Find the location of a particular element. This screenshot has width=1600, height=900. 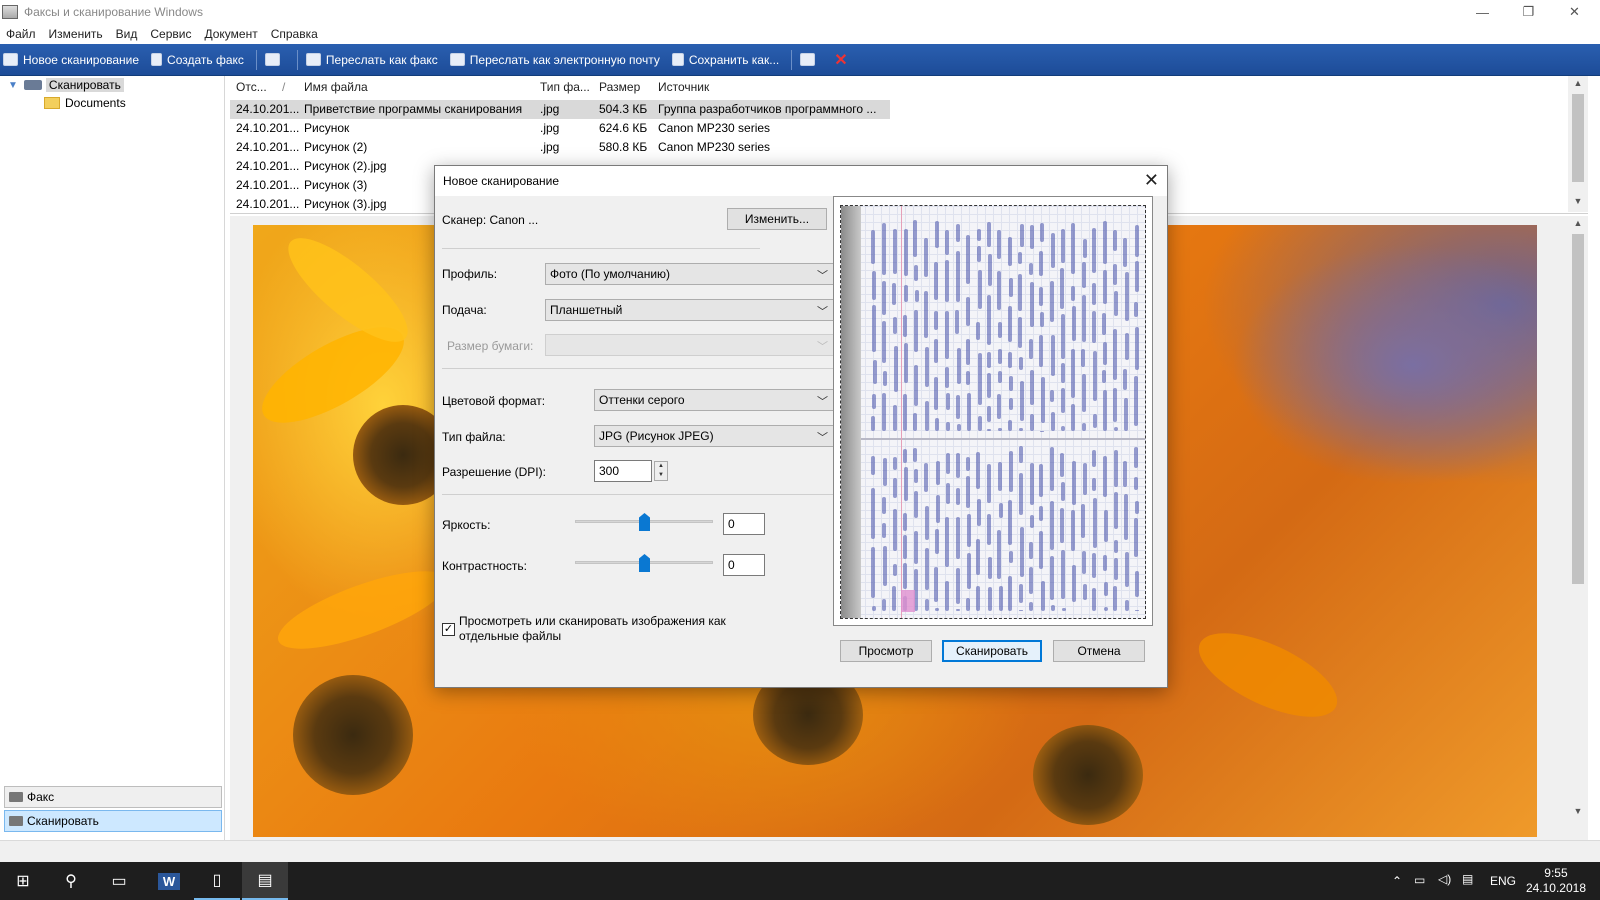

fax-scan-icon: ▤ is located at coordinates (265, 880).